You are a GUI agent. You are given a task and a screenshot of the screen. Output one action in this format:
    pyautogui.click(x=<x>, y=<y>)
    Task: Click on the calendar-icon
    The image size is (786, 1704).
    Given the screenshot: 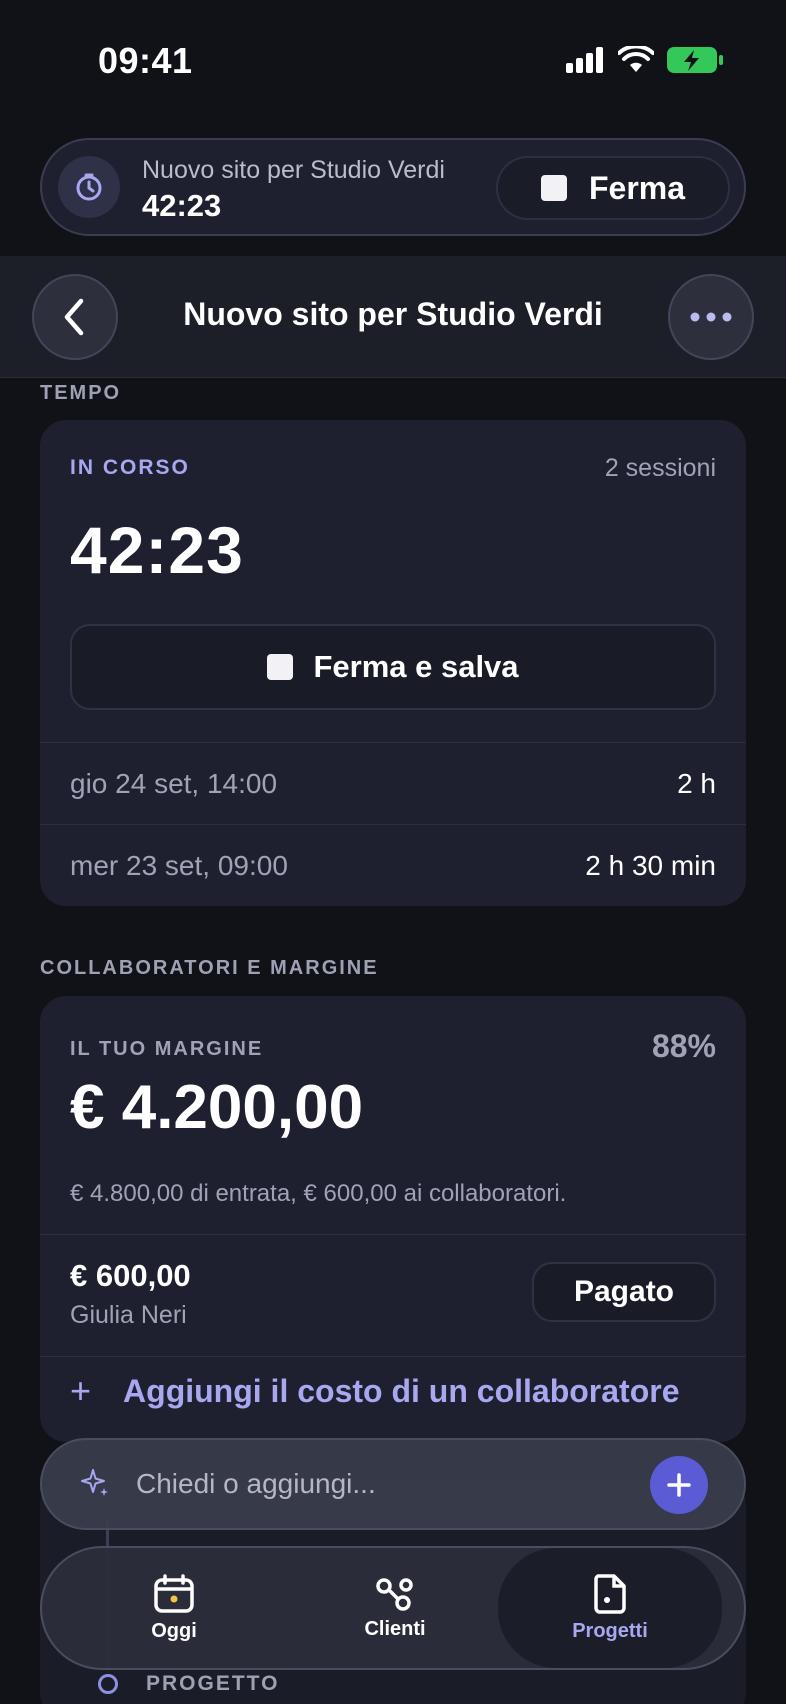 What is the action you would take?
    pyautogui.click(x=174, y=1593)
    